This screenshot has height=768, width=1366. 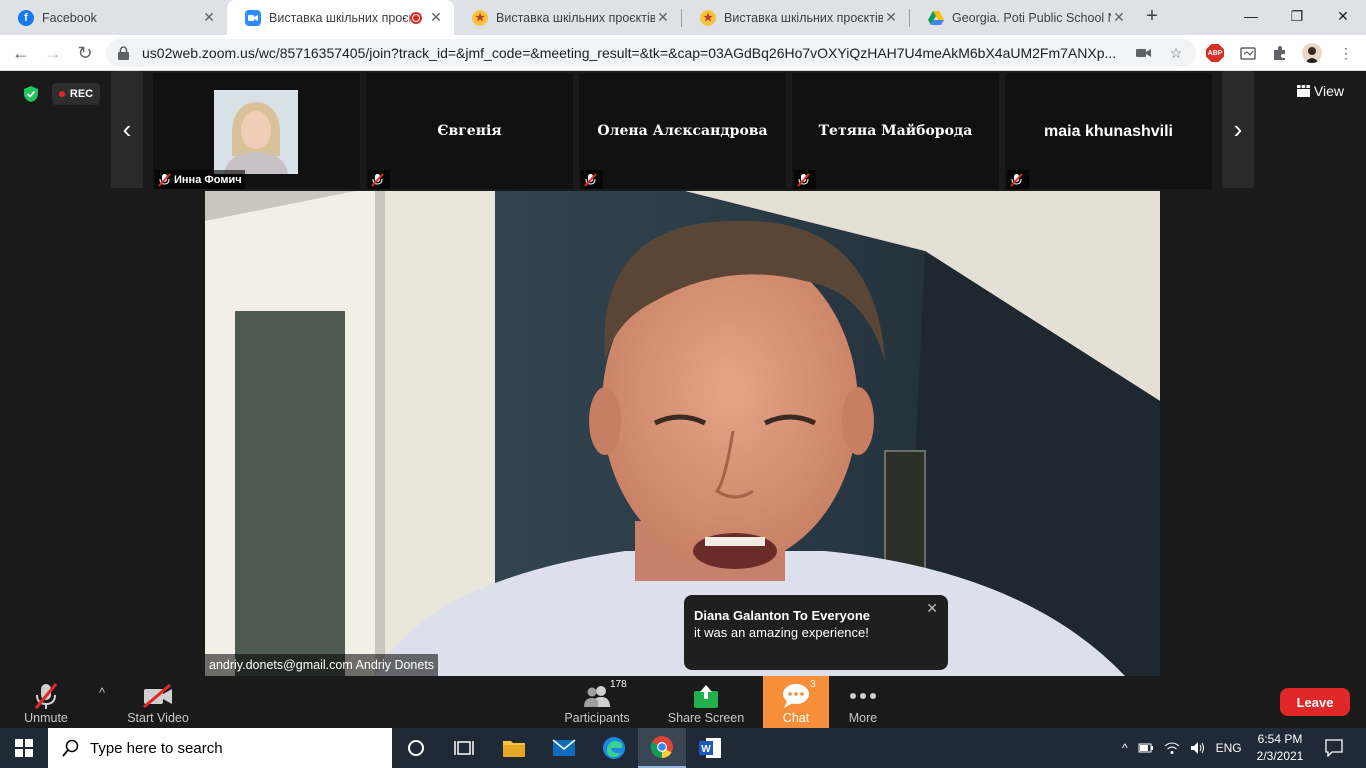 I want to click on tab-title: Georgia. Poti Public School N, so click(x=1031, y=17).